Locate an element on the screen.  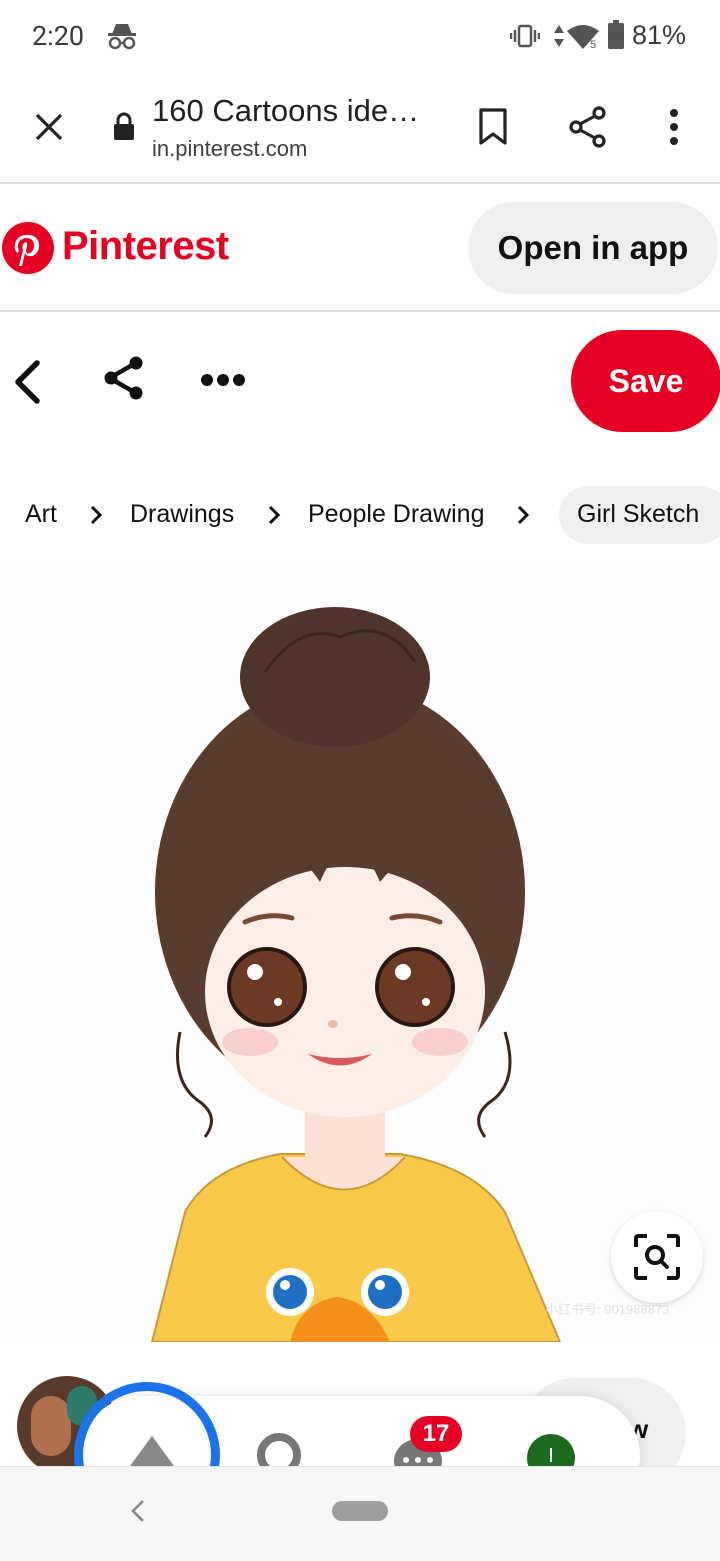
notification-badge: 17 is located at coordinates (436, 1434).